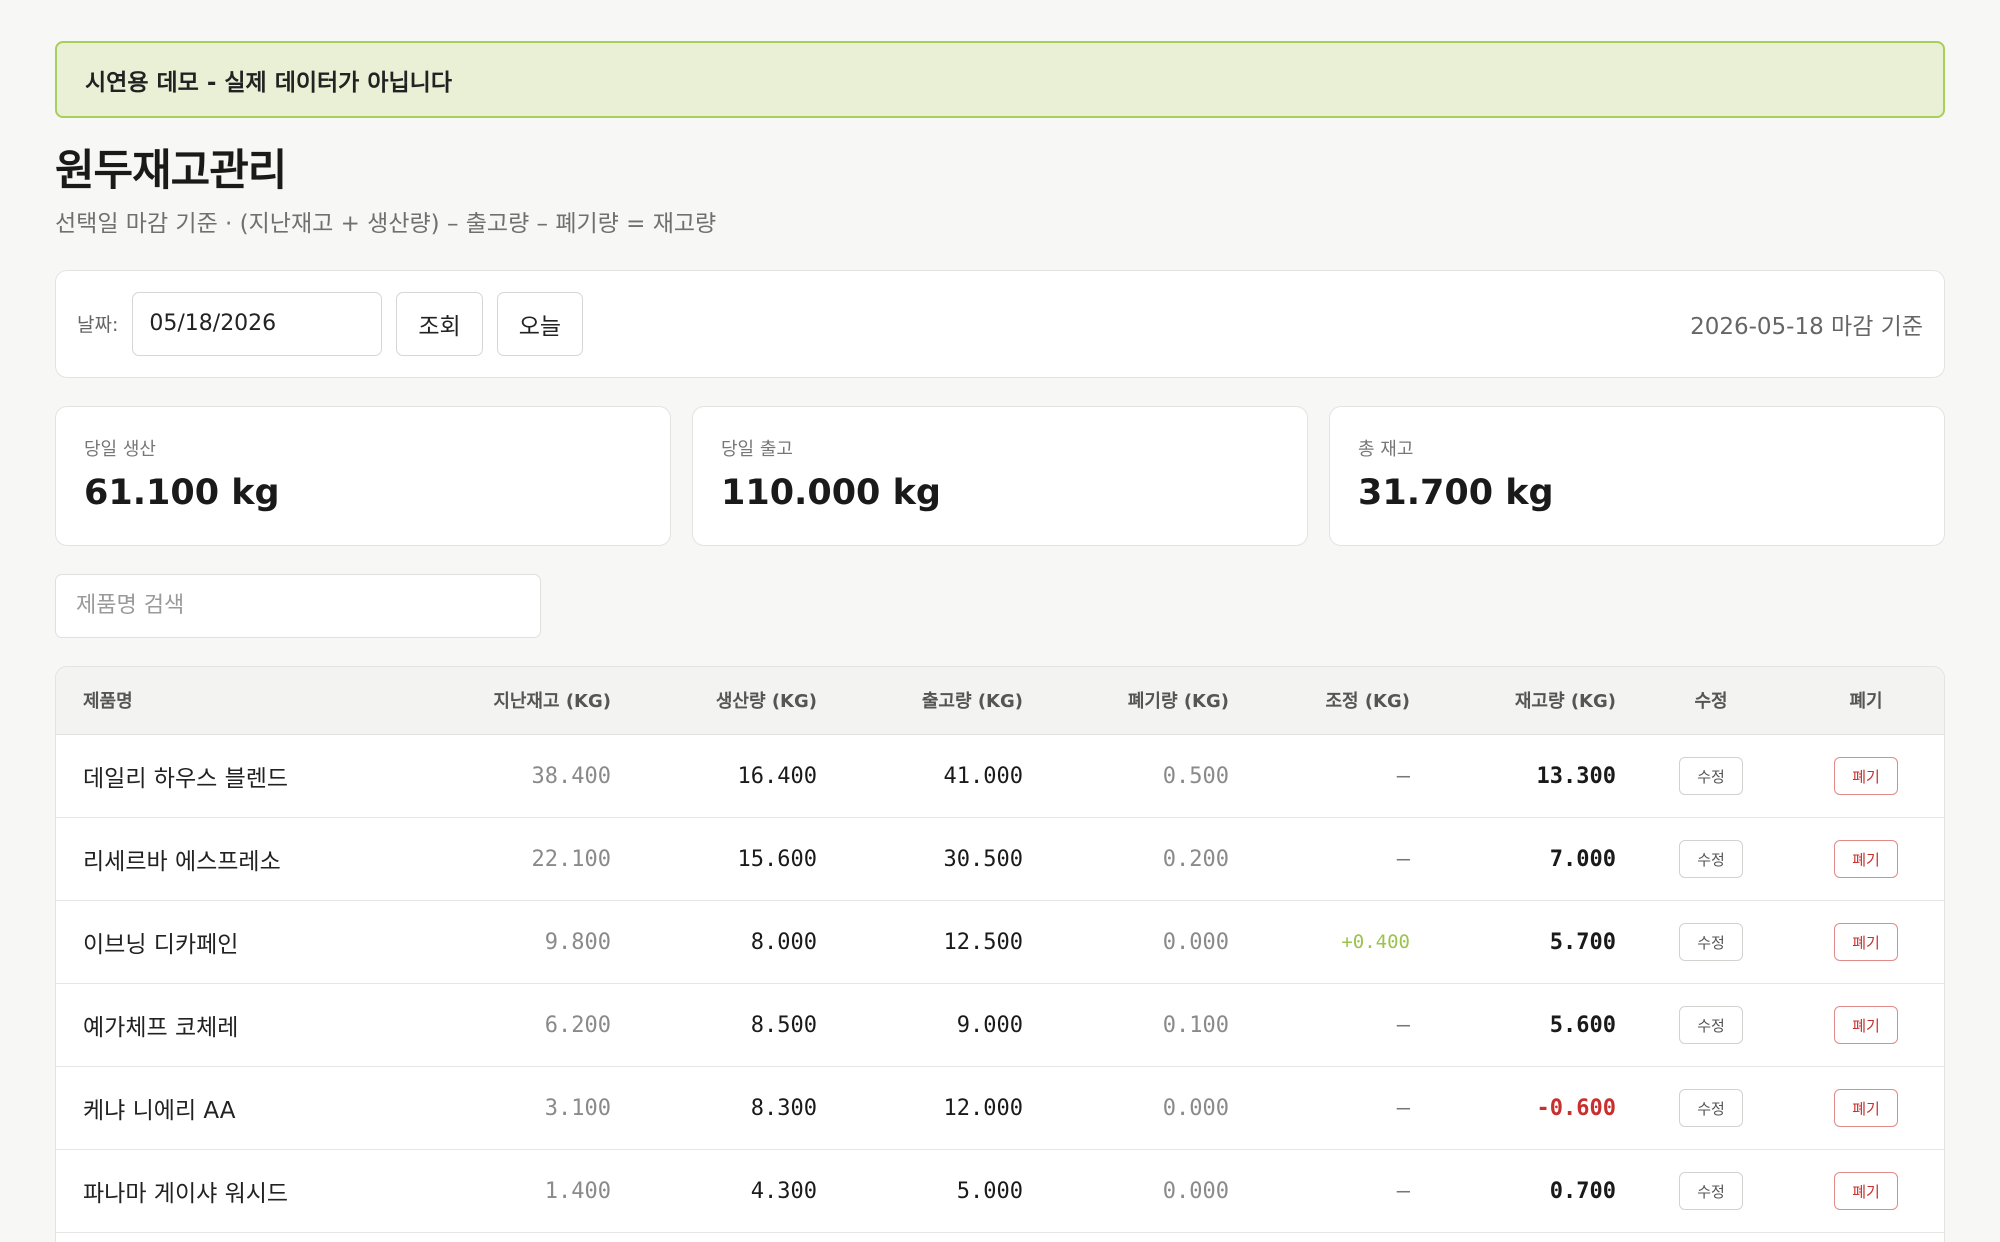 This screenshot has width=2000, height=1242. I want to click on date-label: 날짜:, so click(98, 325).